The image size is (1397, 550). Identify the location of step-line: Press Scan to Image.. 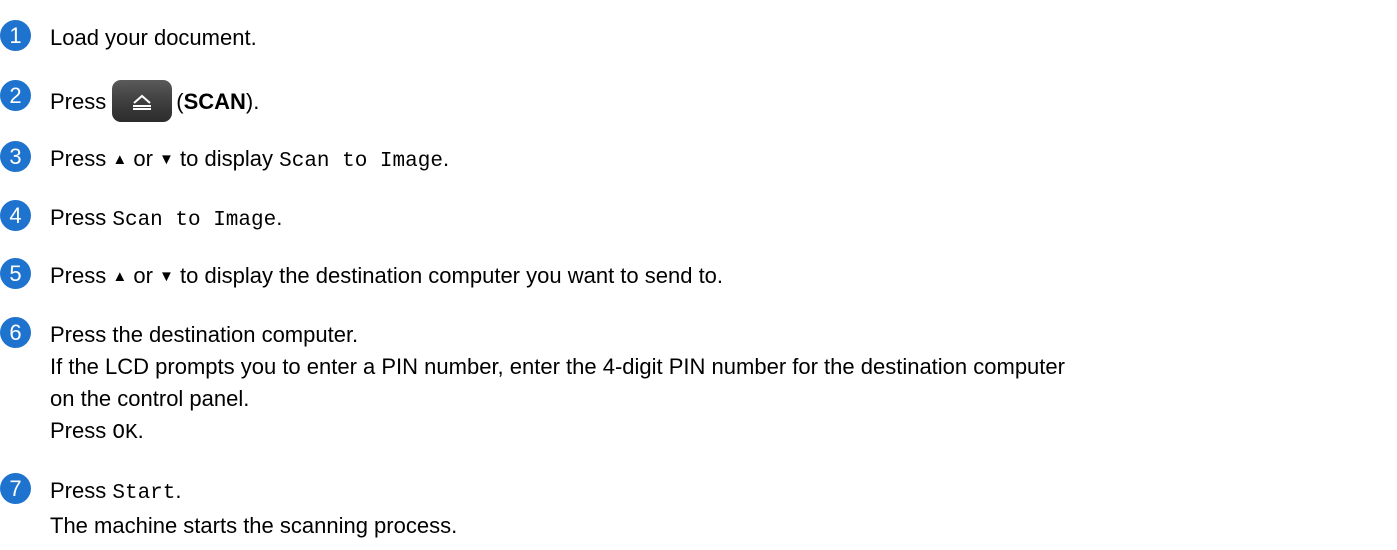
(723, 219).